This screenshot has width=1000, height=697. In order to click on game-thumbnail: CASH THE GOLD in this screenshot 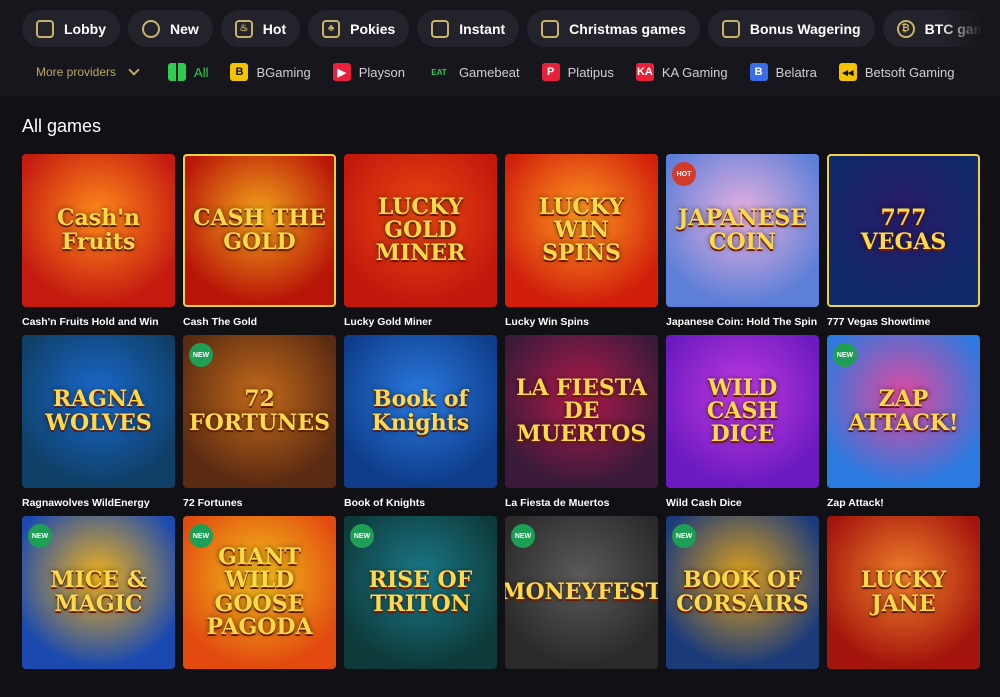, I will do `click(259, 230)`.